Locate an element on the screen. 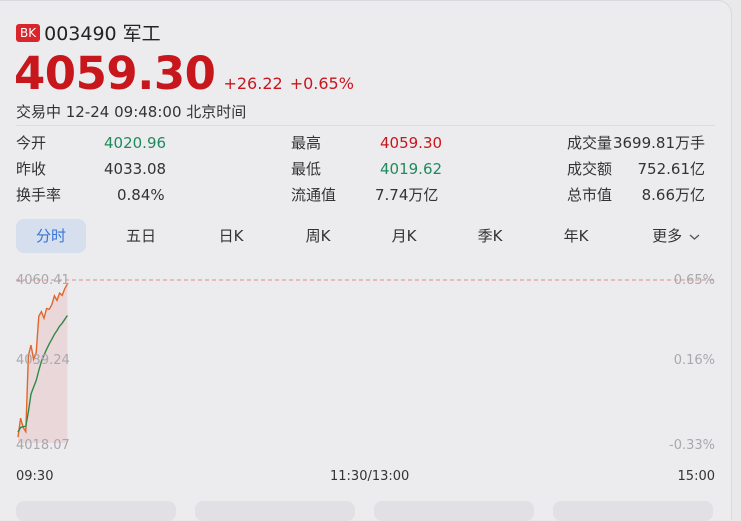  bk-badge: BK is located at coordinates (28, 32).